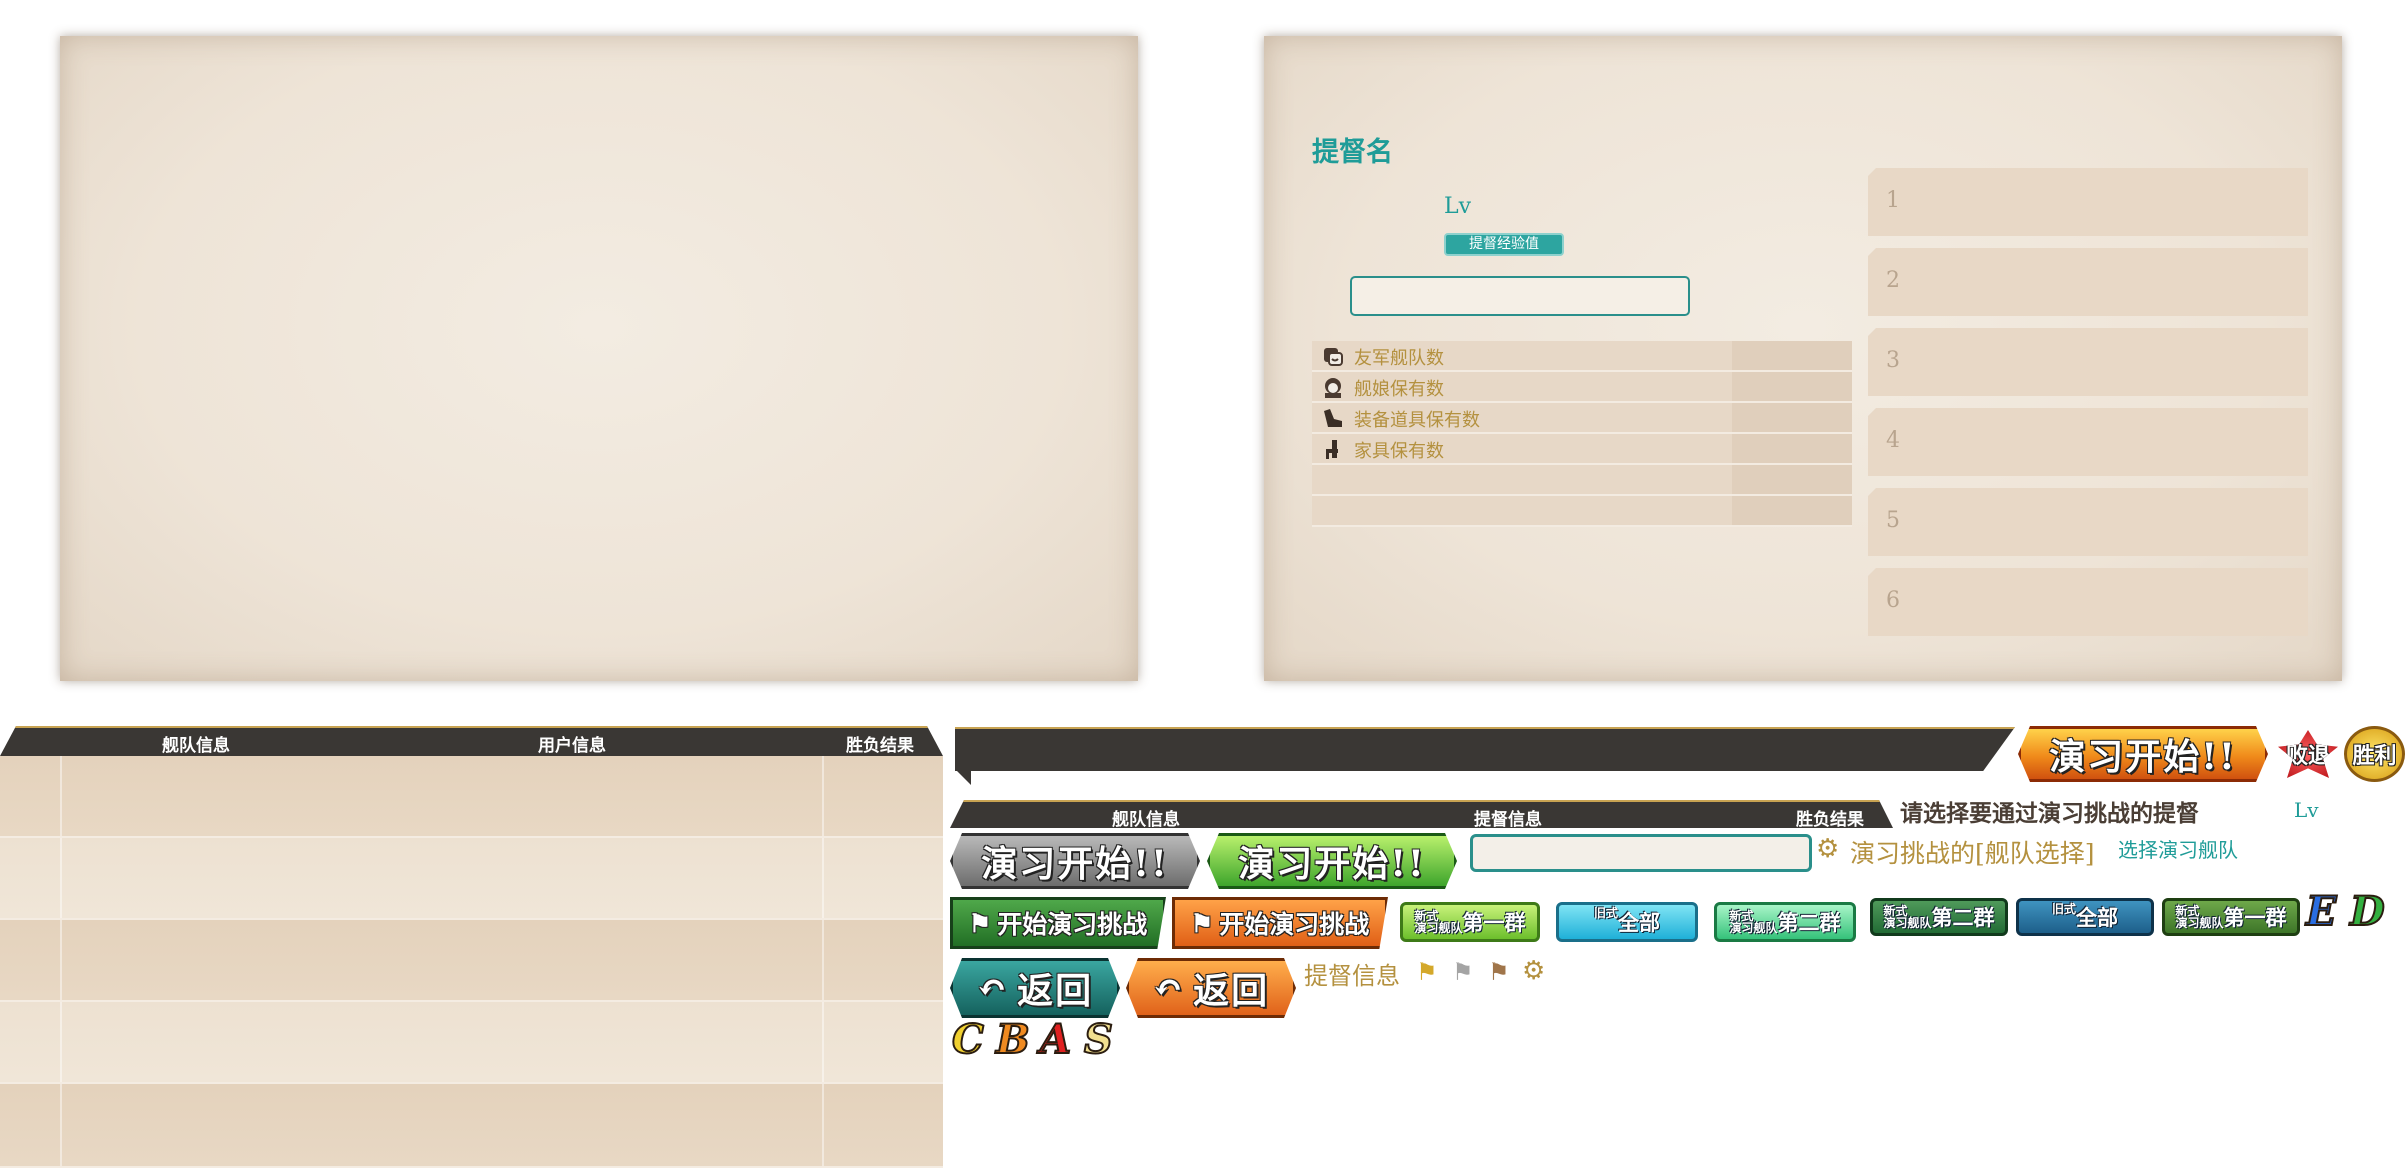 The height and width of the screenshot is (1168, 2405). I want to click on fleet-old-all-button-dark: 旧式 全部, so click(2085, 917).